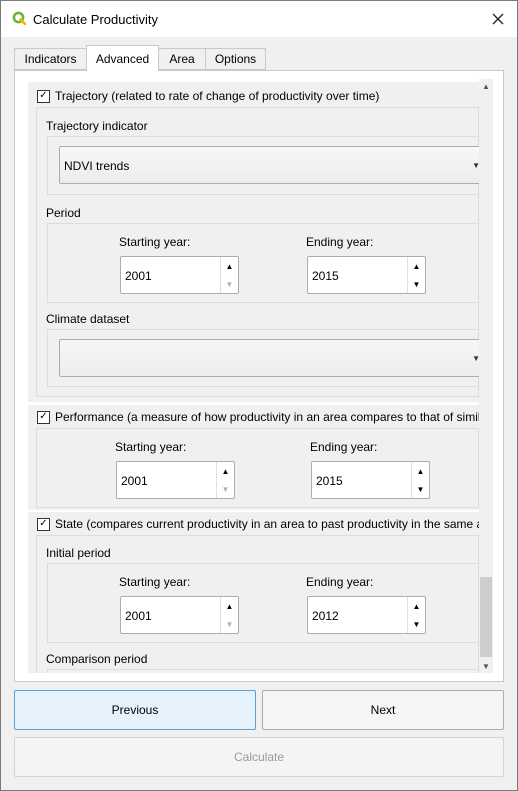 This screenshot has height=791, width=518. I want to click on calculate-button-label: Calculate, so click(259, 757).